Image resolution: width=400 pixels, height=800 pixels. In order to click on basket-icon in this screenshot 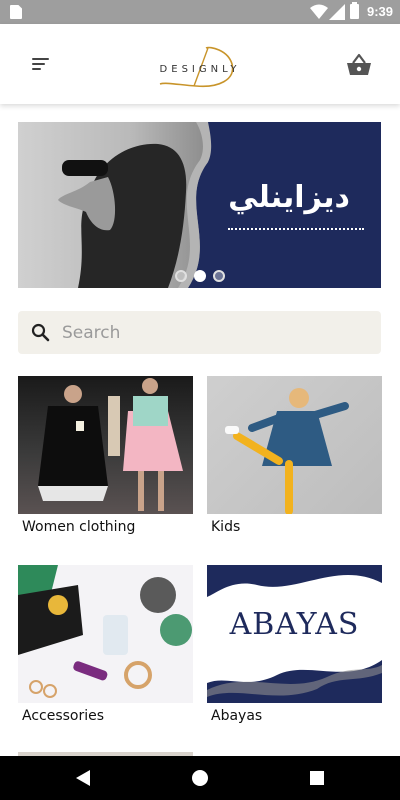, I will do `click(359, 64)`.